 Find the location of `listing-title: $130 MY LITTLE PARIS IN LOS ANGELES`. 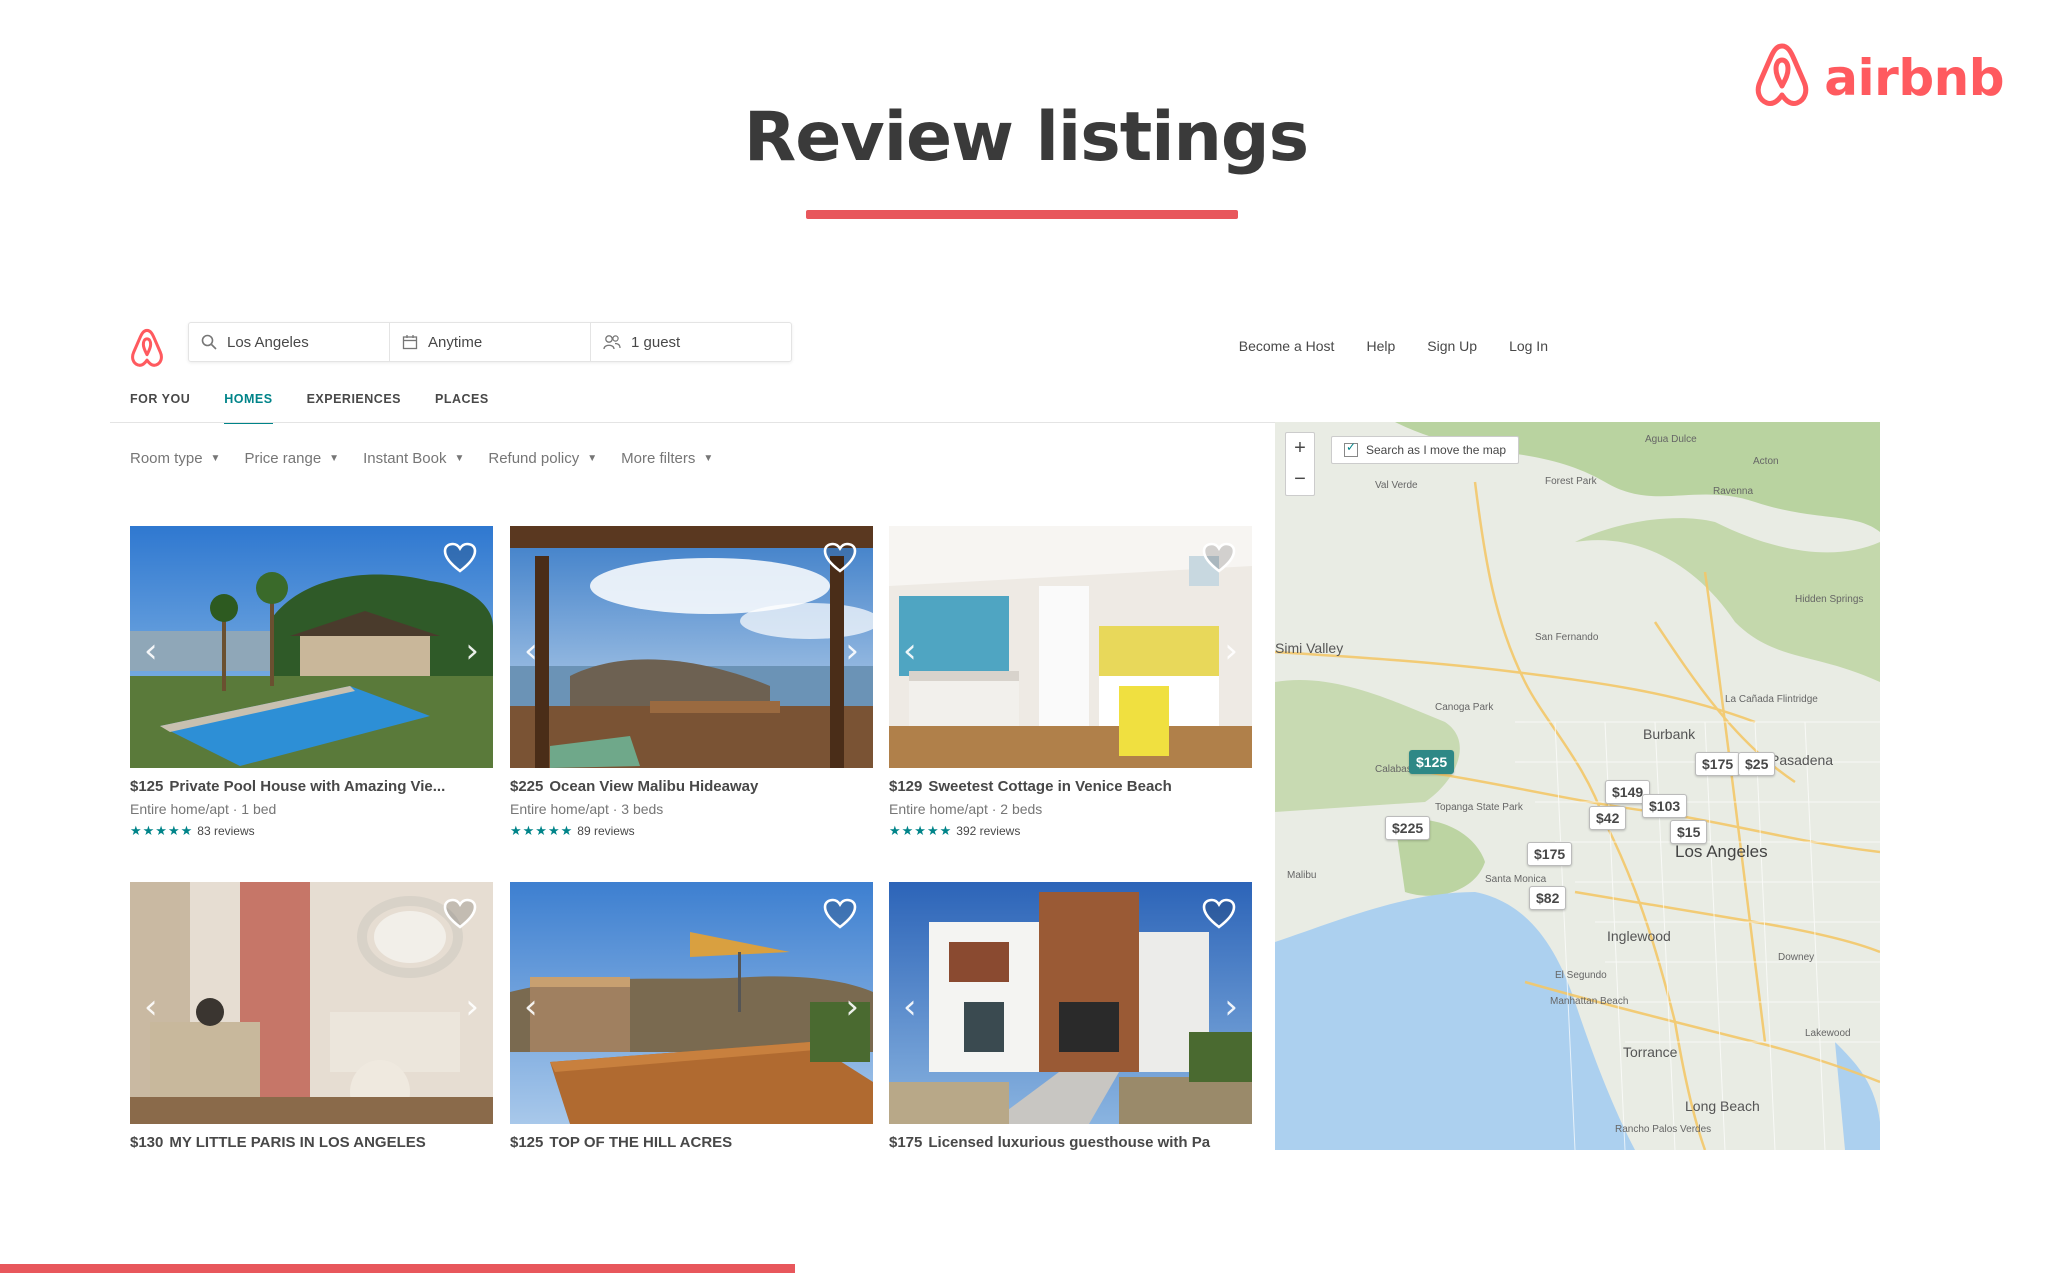

listing-title: $130 MY LITTLE PARIS IN LOS ANGELES is located at coordinates (311, 1142).